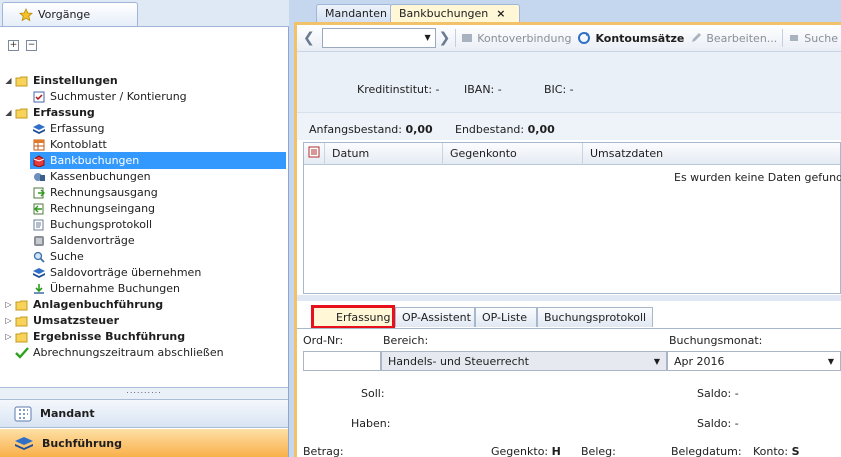 This screenshot has height=457, width=841. I want to click on iban-label: IBAN: -, so click(483, 89).